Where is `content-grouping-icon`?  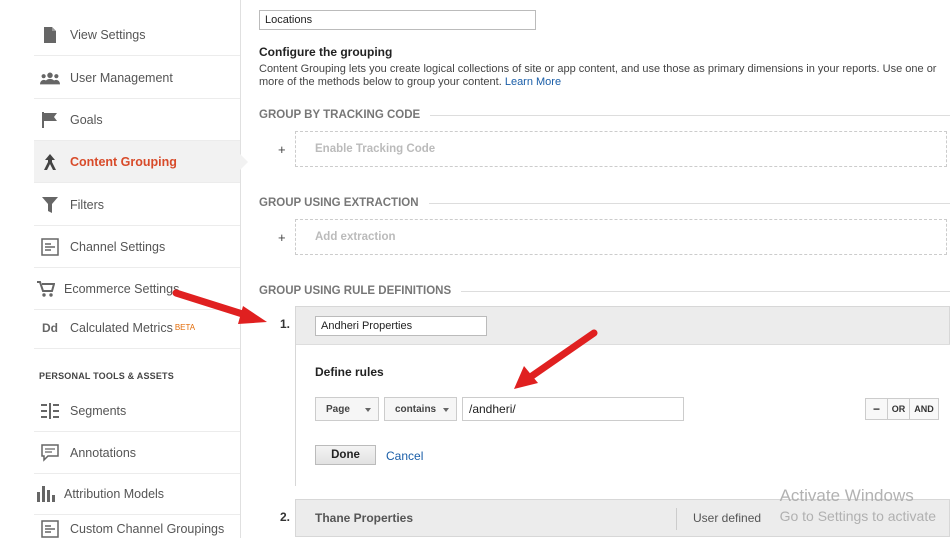
content-grouping-icon is located at coordinates (50, 162).